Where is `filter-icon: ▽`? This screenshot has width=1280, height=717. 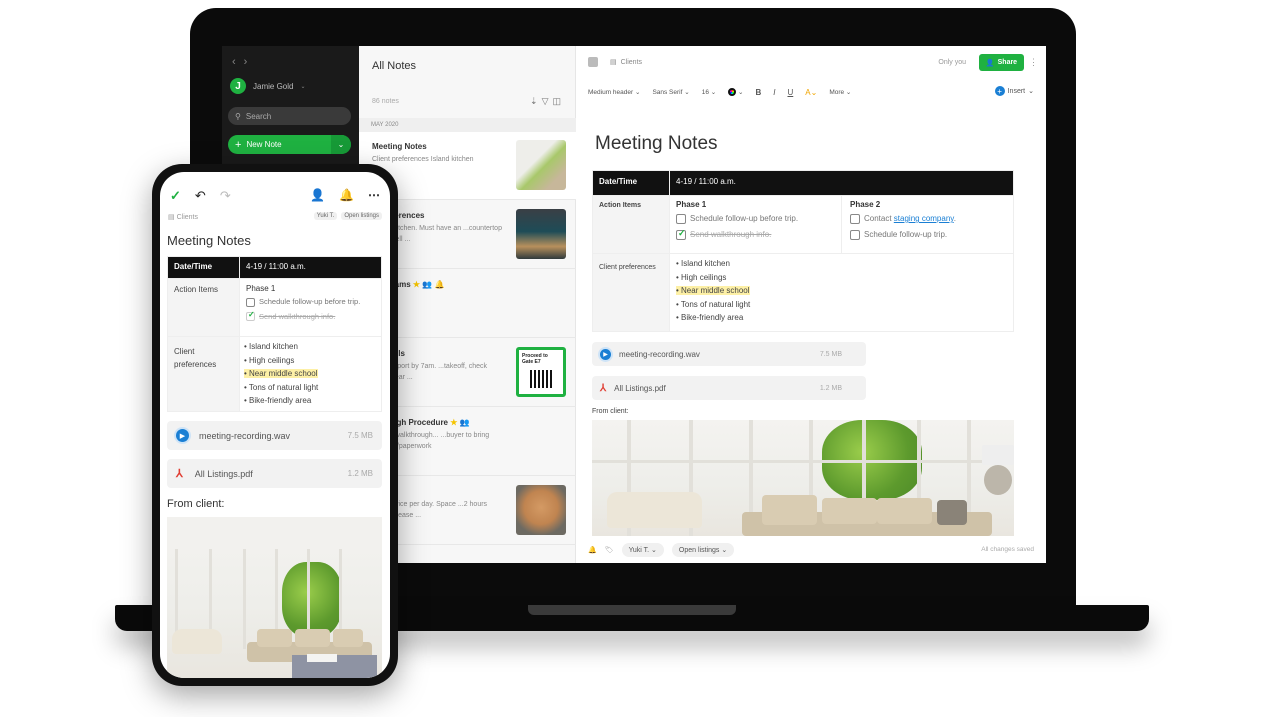
filter-icon: ▽ is located at coordinates (547, 101).